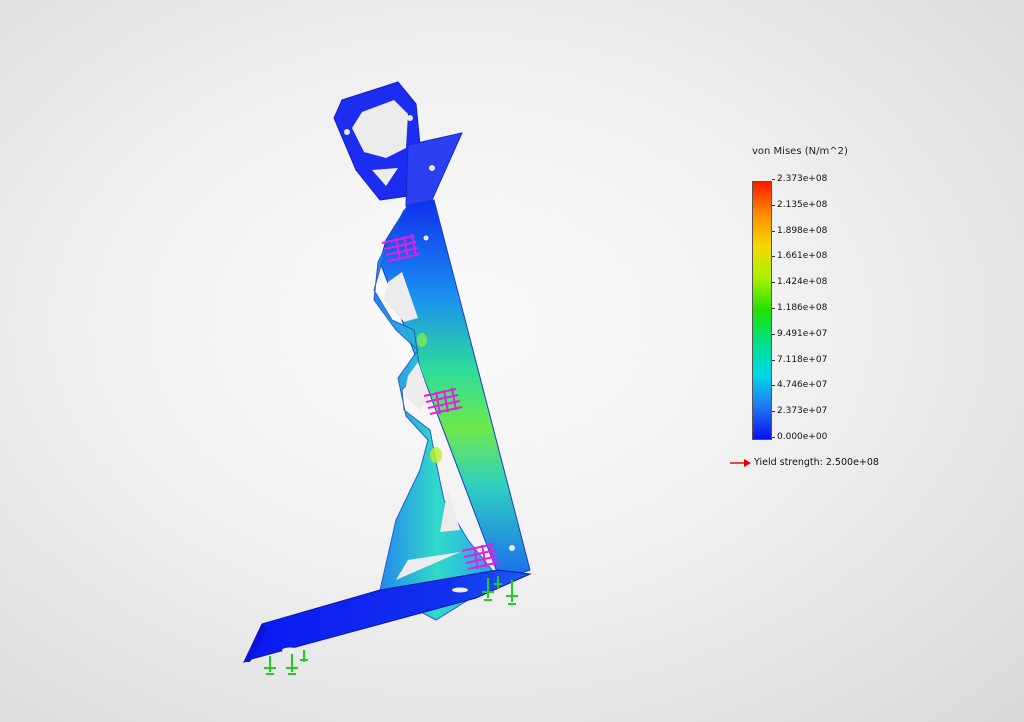 The width and height of the screenshot is (1024, 722). What do you see at coordinates (762, 310) in the screenshot?
I see `colorbar` at bounding box center [762, 310].